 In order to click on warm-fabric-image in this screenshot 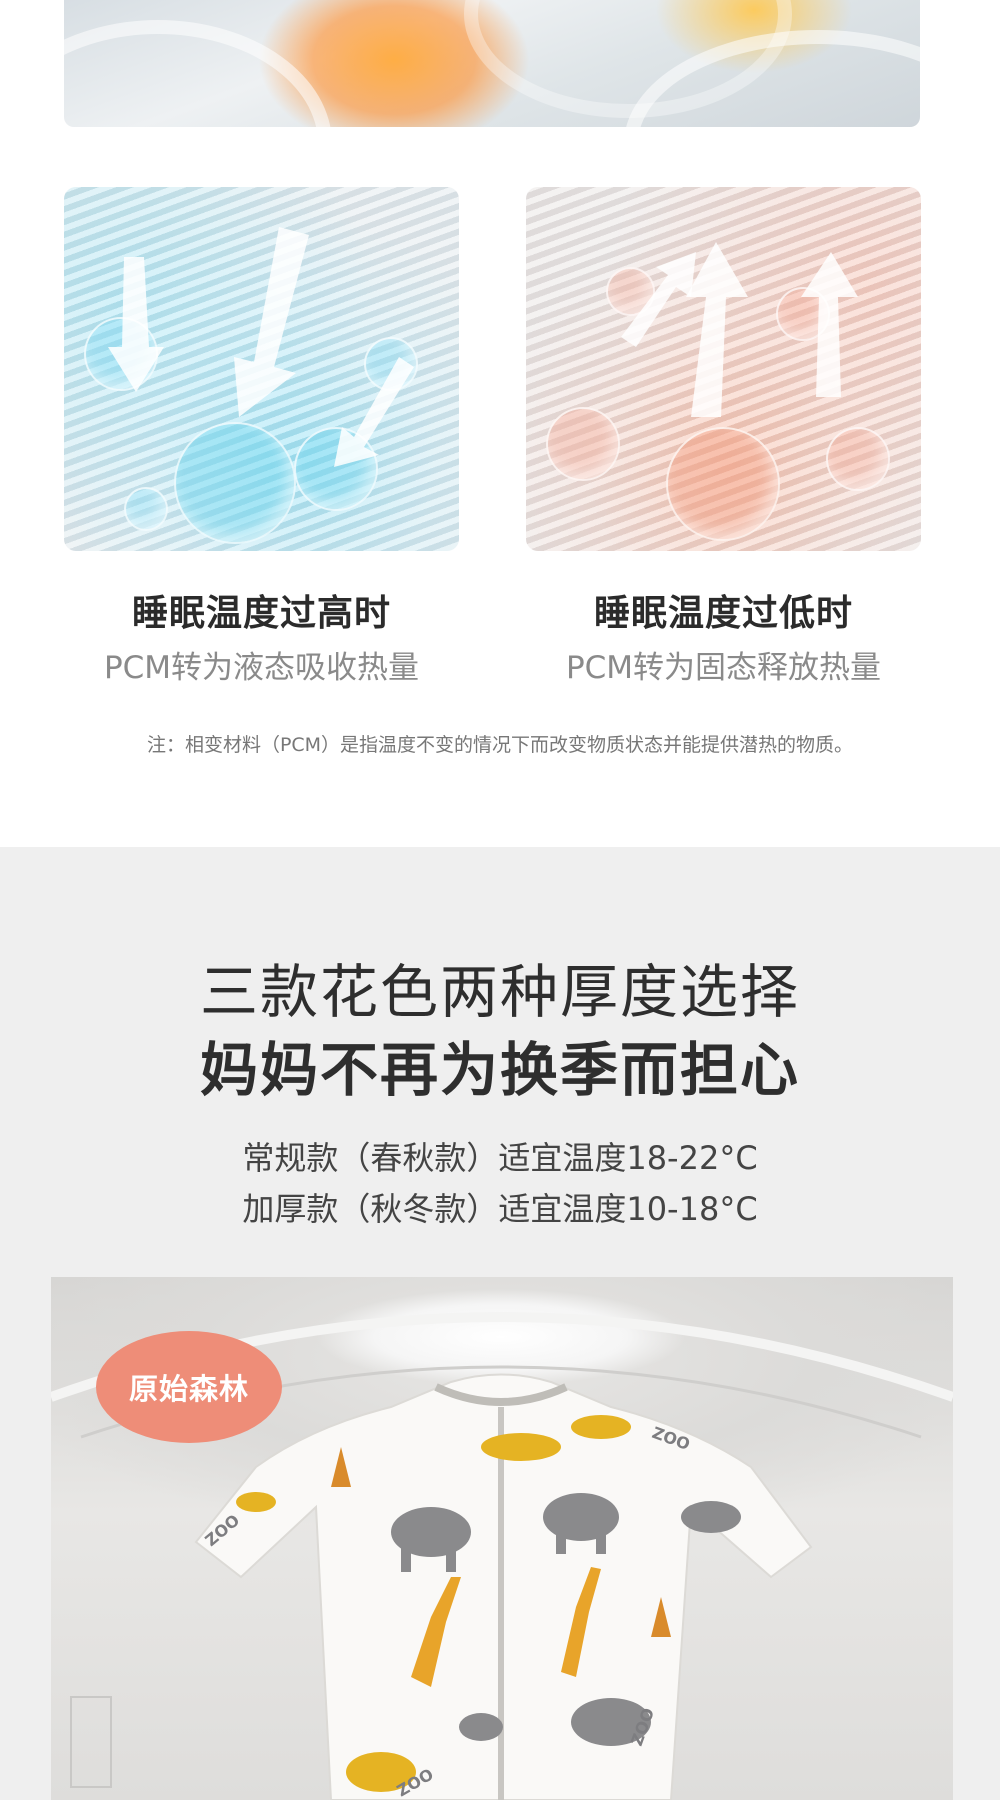, I will do `click(723, 369)`.